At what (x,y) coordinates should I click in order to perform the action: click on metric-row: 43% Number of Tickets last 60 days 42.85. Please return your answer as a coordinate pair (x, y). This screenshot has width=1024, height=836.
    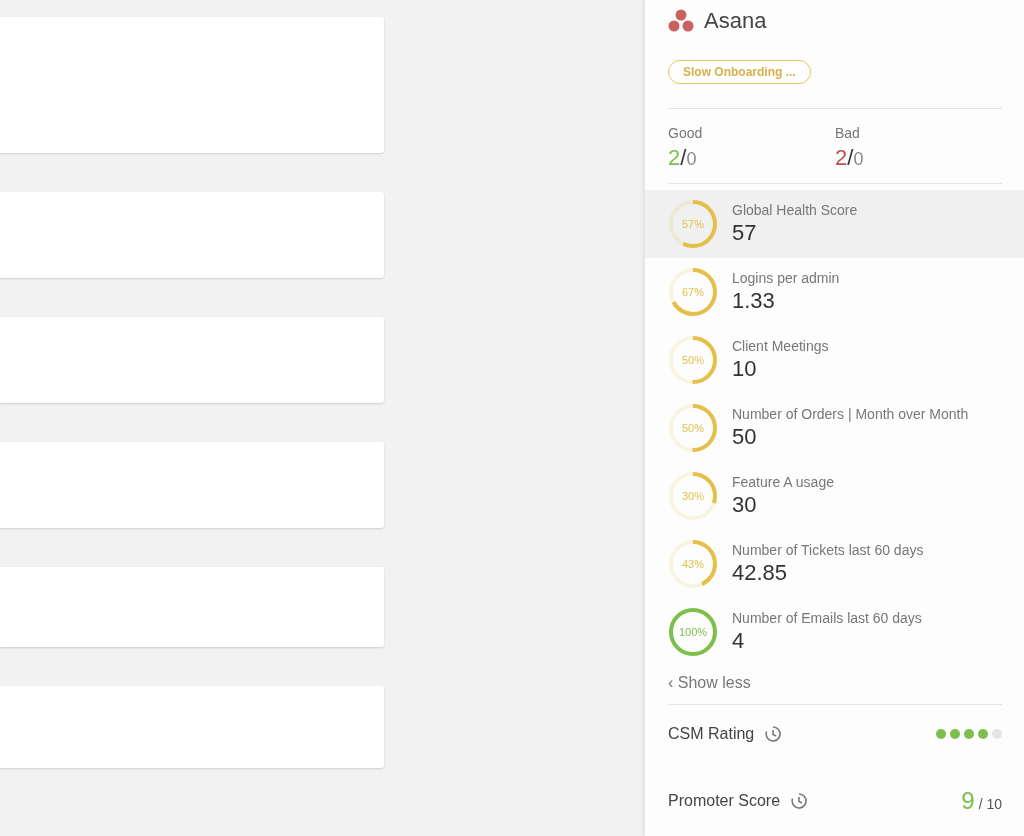
    Looking at the image, I should click on (834, 564).